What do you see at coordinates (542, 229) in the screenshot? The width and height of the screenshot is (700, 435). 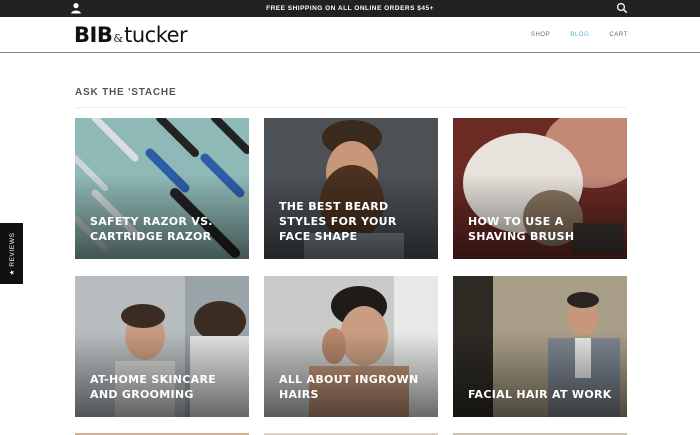 I see `blog-card-title: HOW TO USE A SHAVING BRUSH` at bounding box center [542, 229].